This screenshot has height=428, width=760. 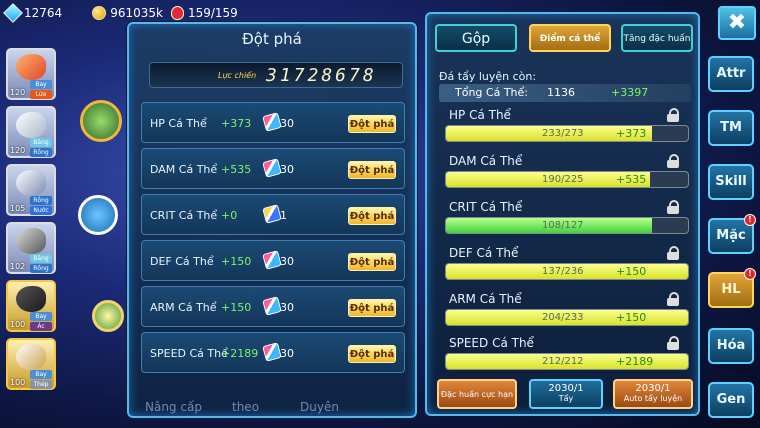 I want to click on type-badge: Thép, so click(x=41, y=384).